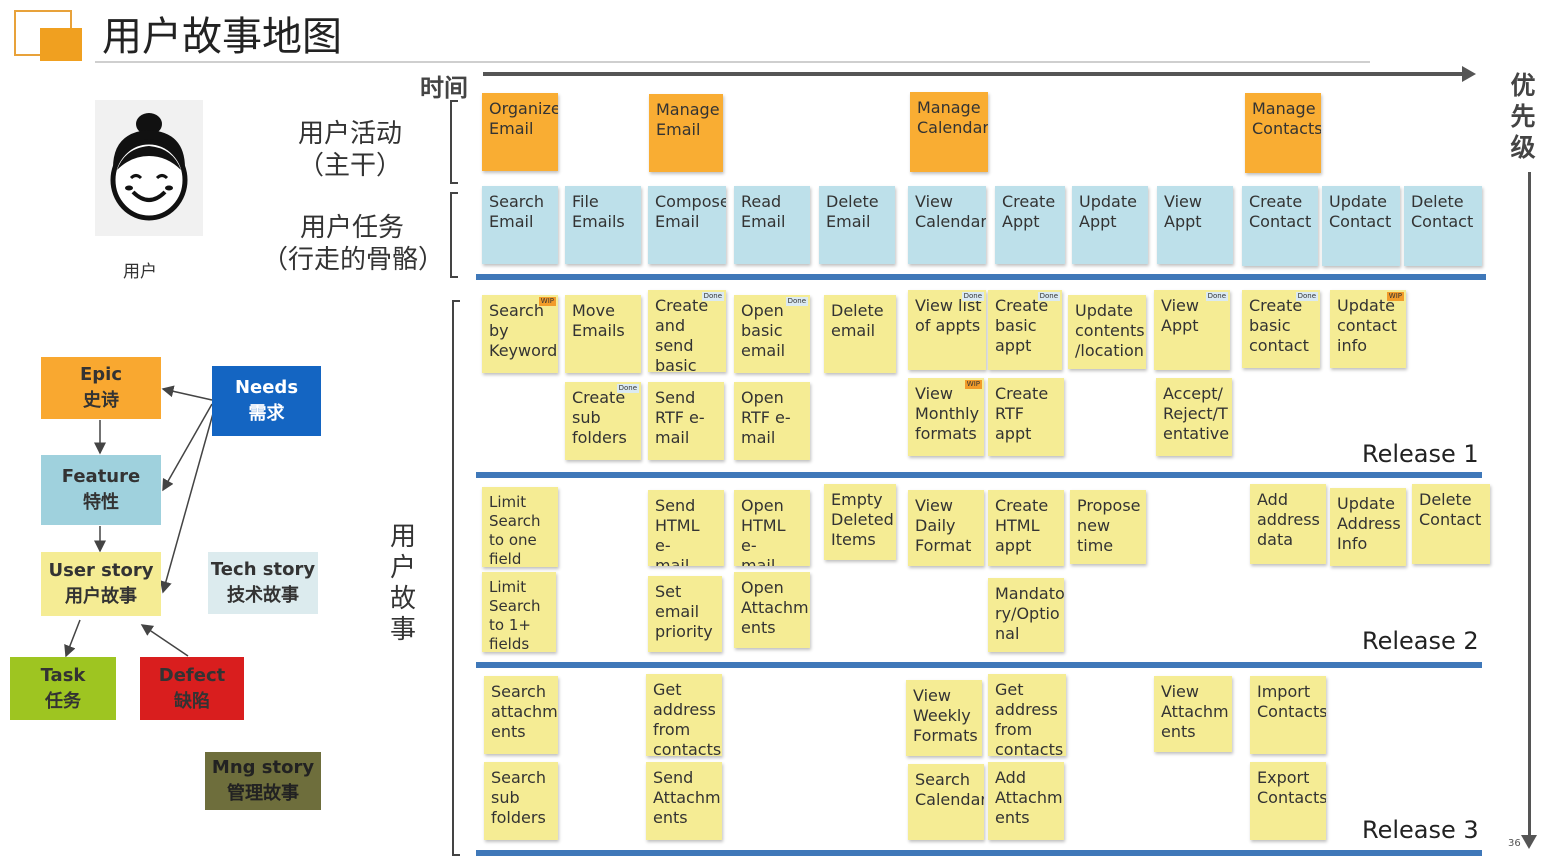  Describe the element at coordinates (349, 134) in the screenshot. I see `activities-row-label-line1: 用户活动` at that location.